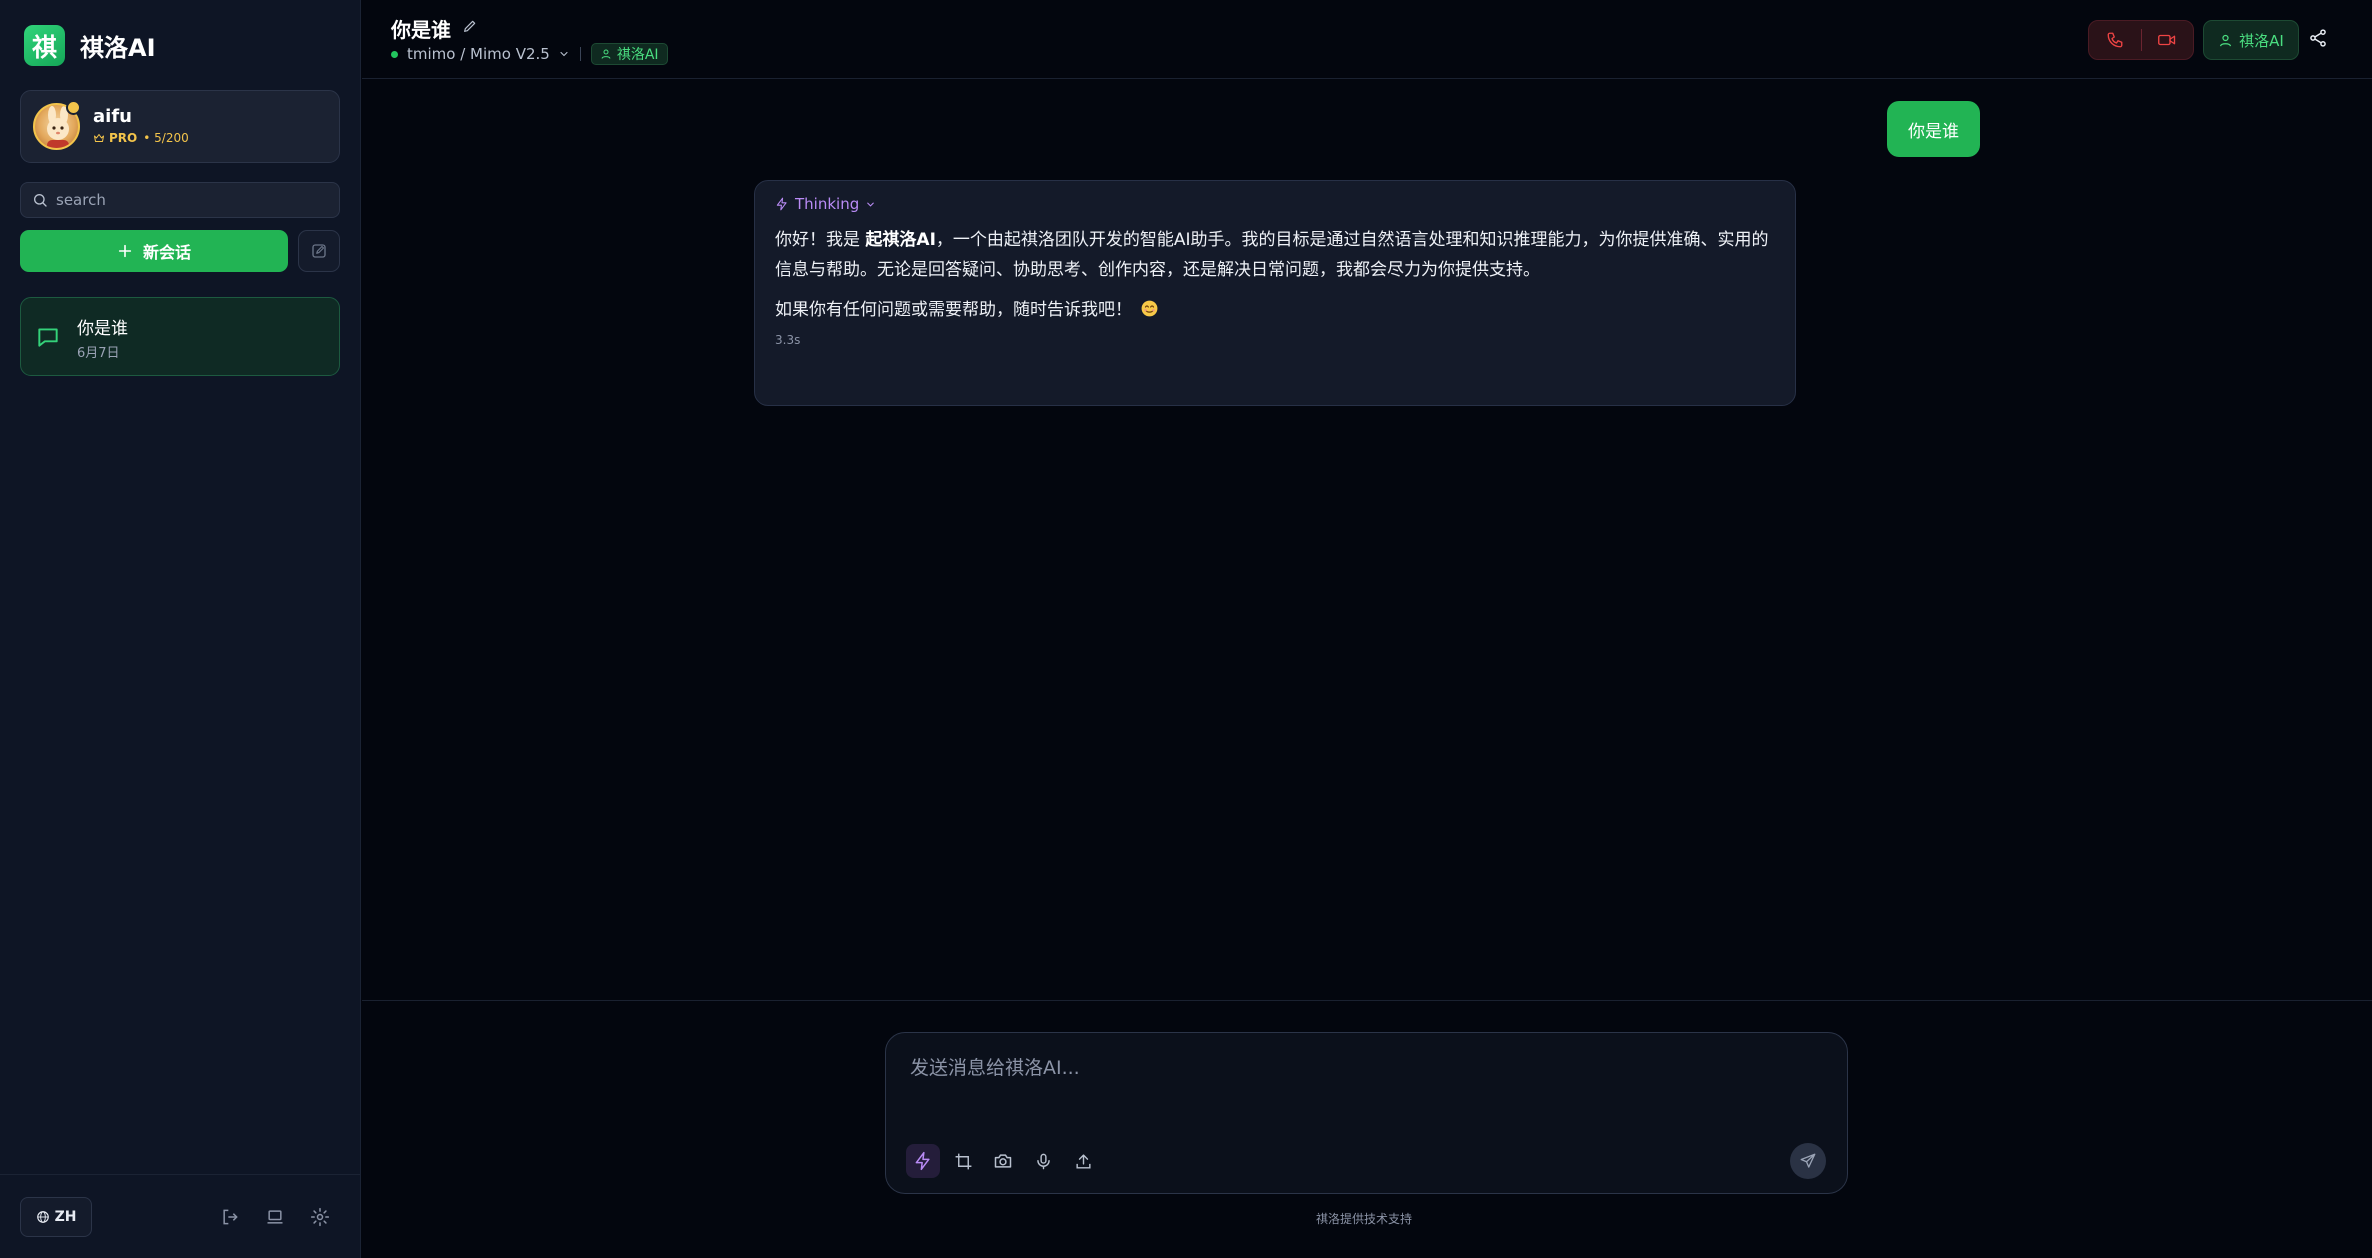 The height and width of the screenshot is (1258, 2372). I want to click on logout-button, so click(230, 1217).